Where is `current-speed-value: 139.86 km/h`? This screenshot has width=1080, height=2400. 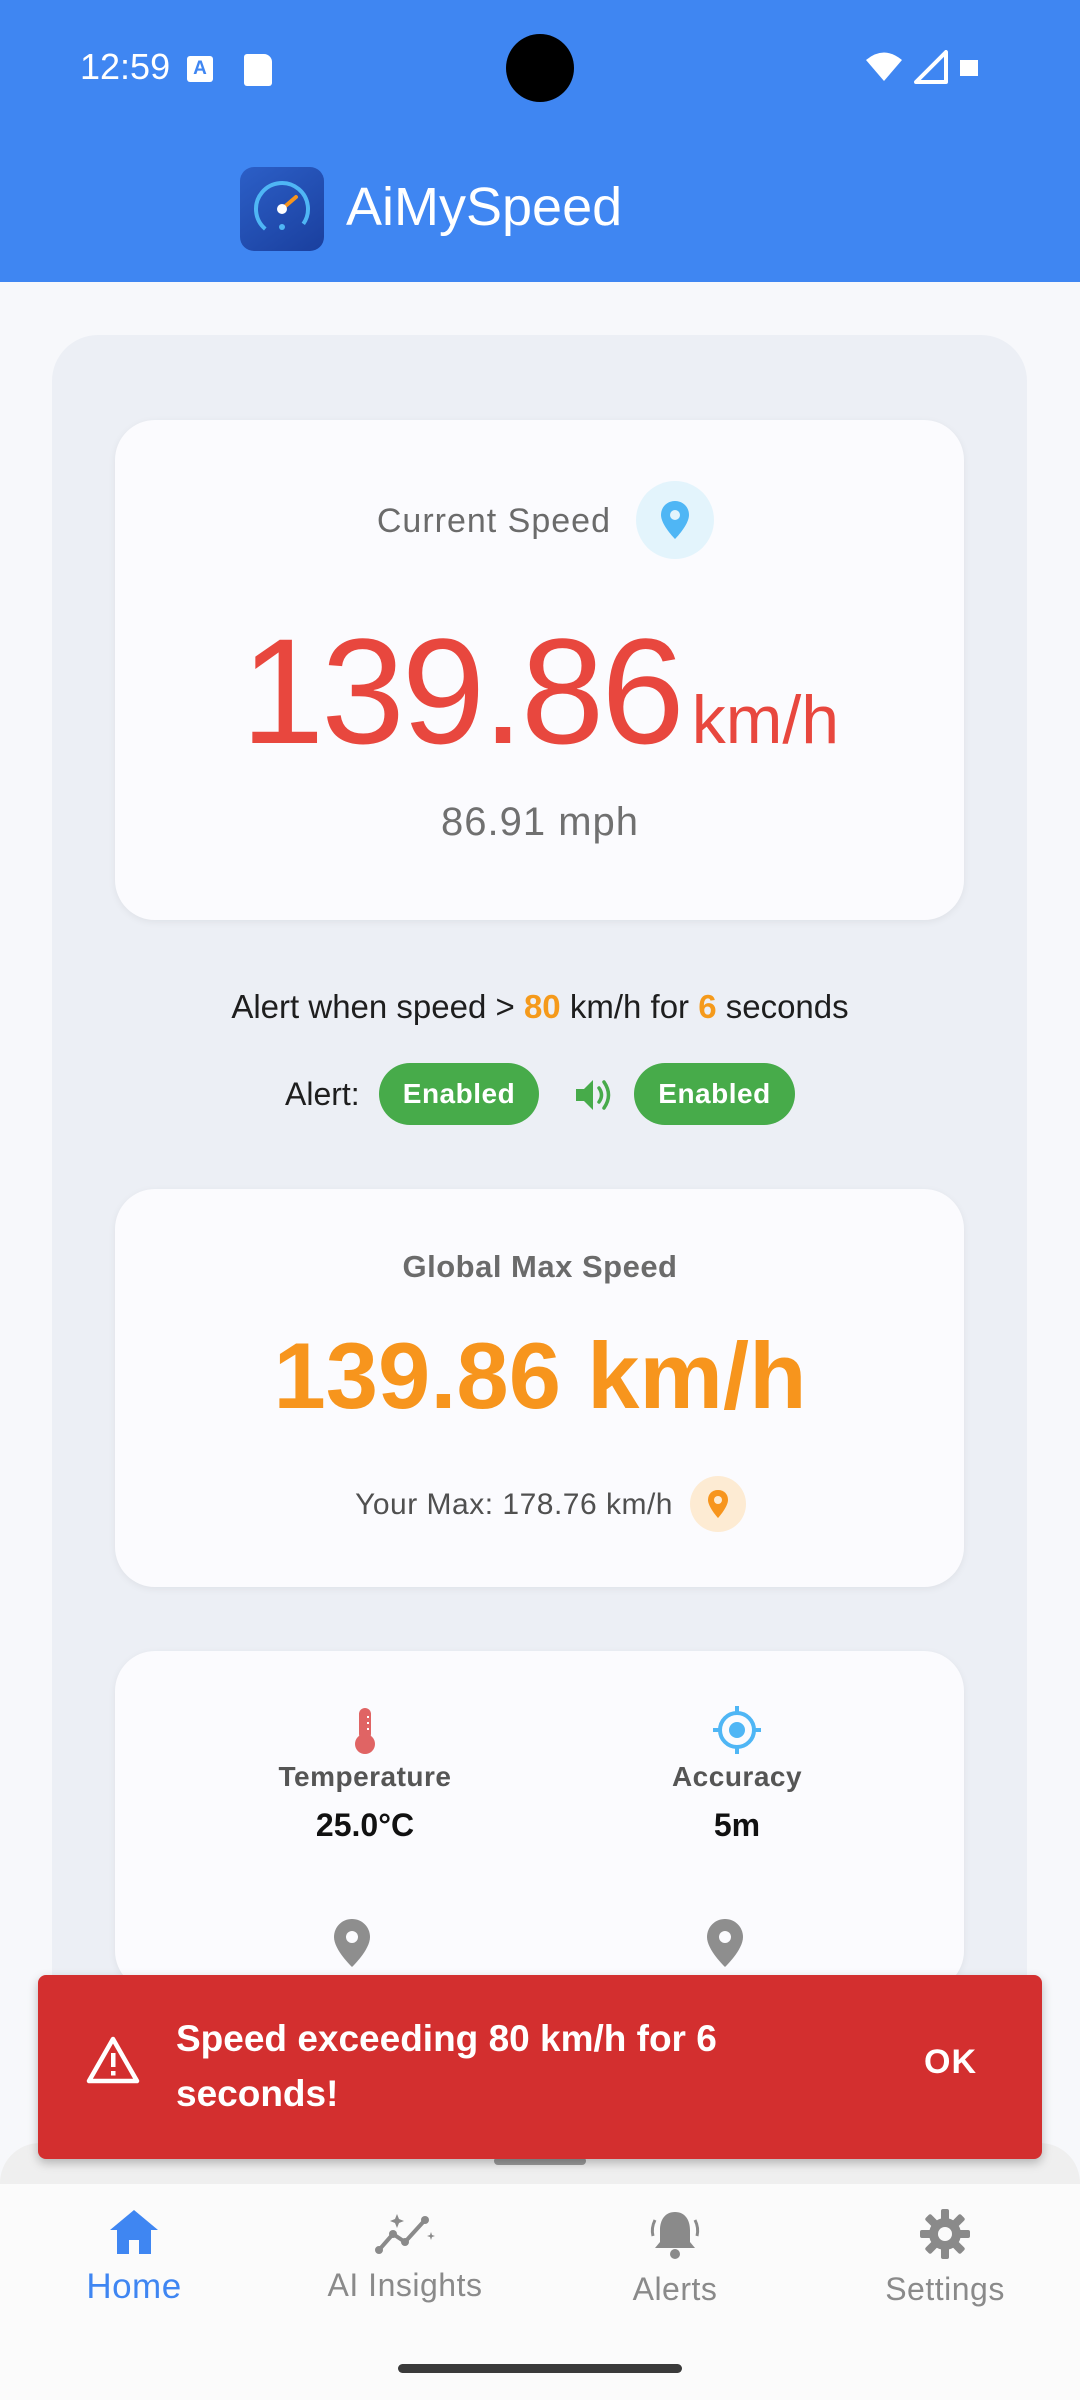 current-speed-value: 139.86 km/h is located at coordinates (540, 691).